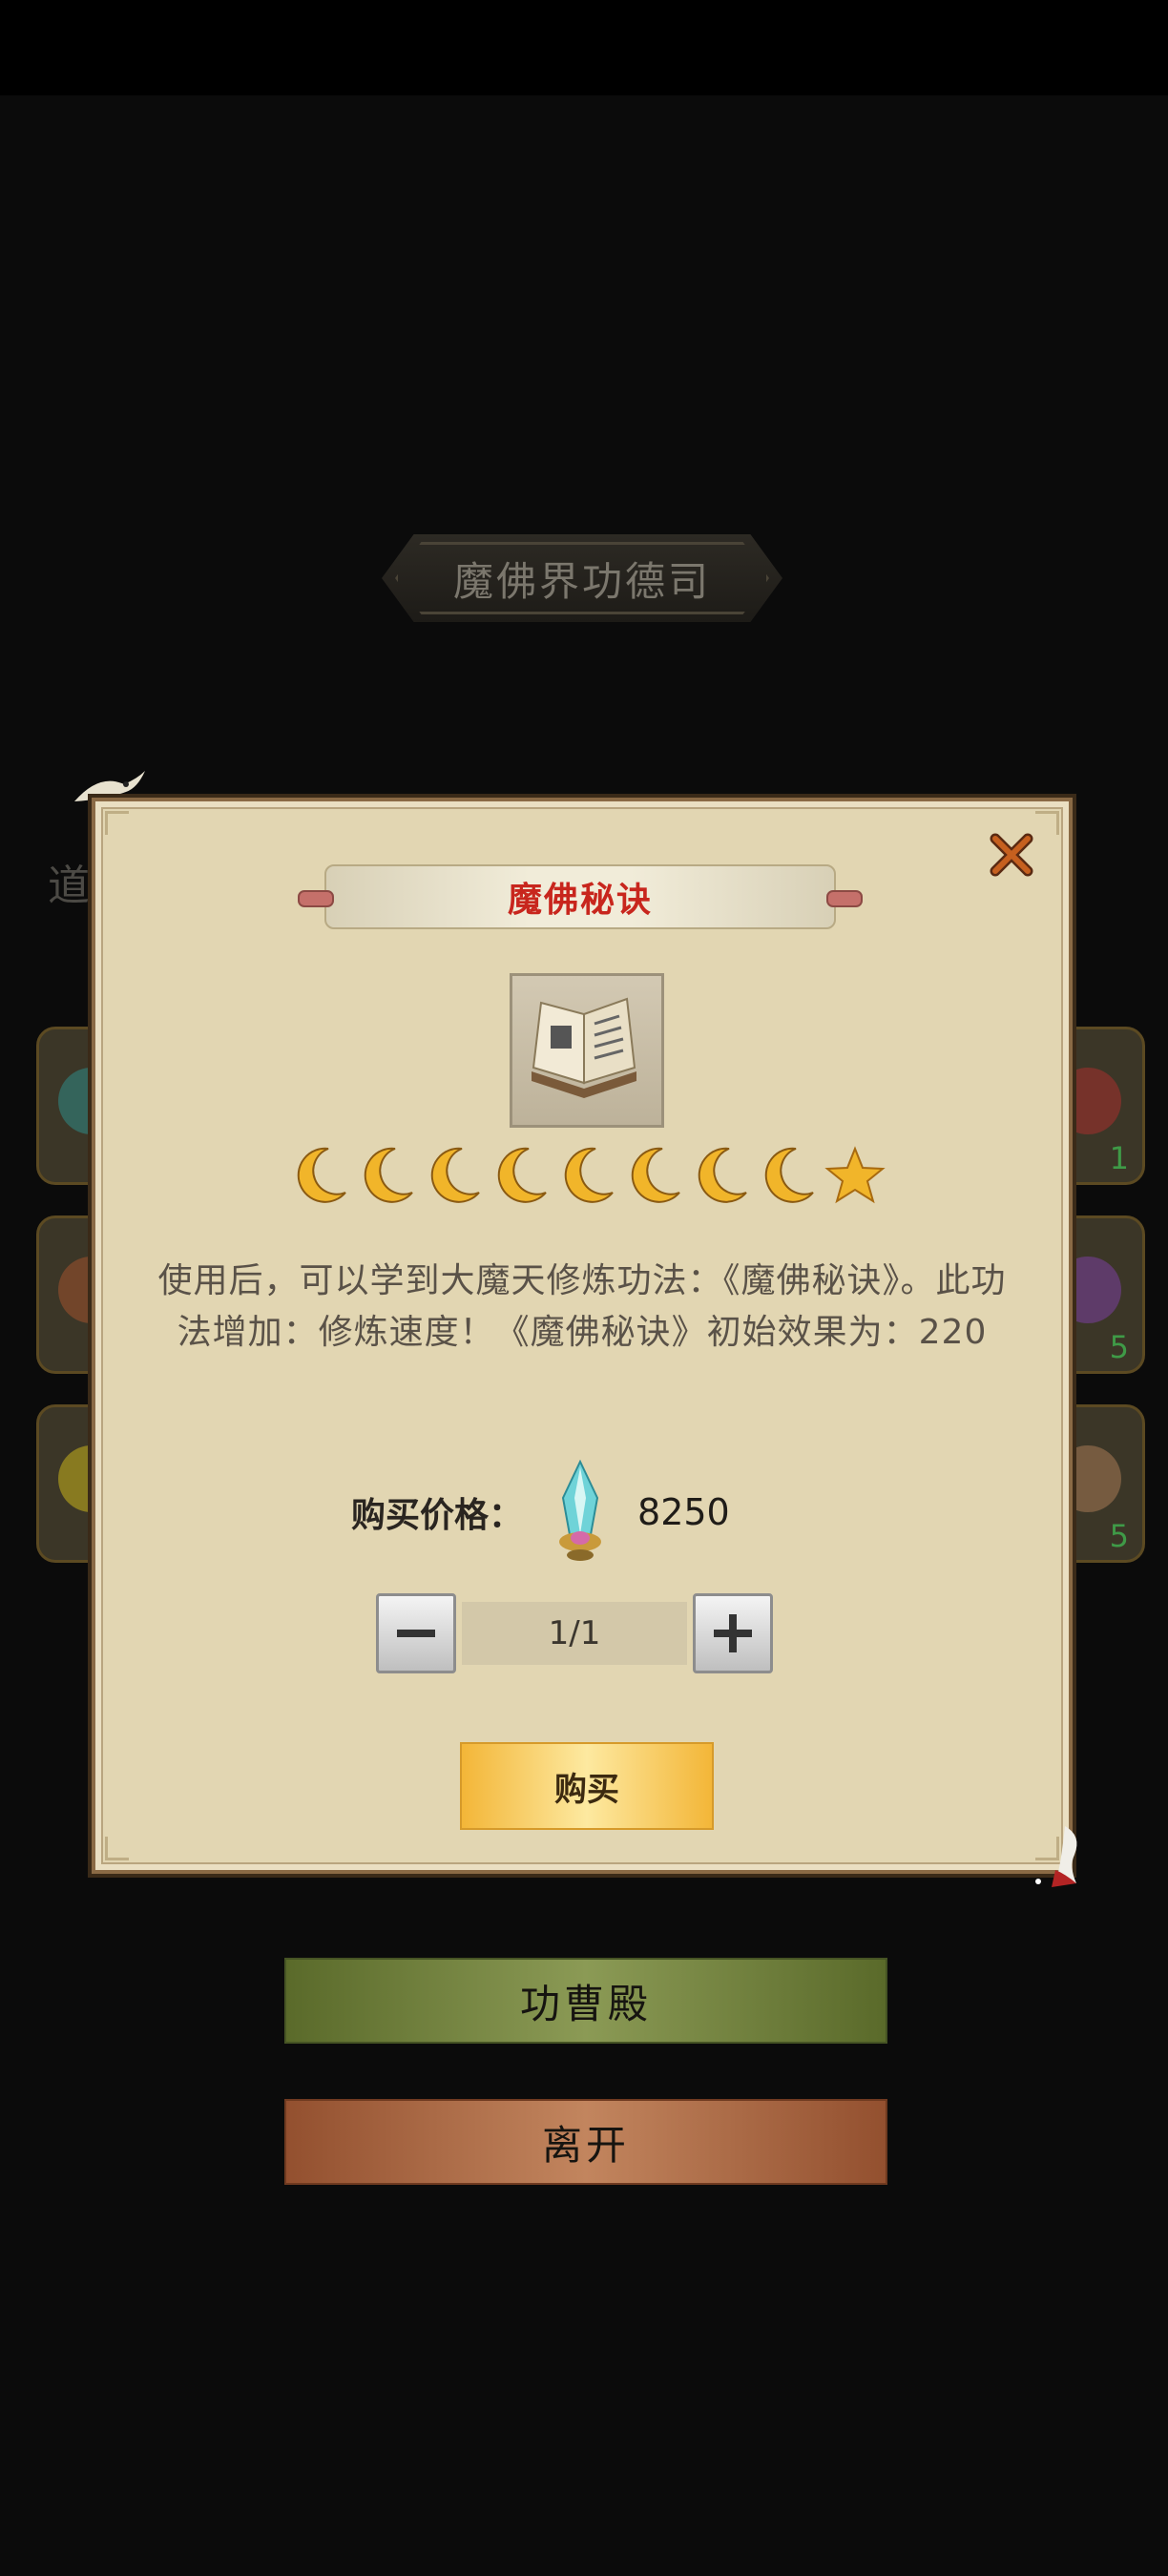 The width and height of the screenshot is (1168, 2576). I want to click on close-icon, so click(1012, 855).